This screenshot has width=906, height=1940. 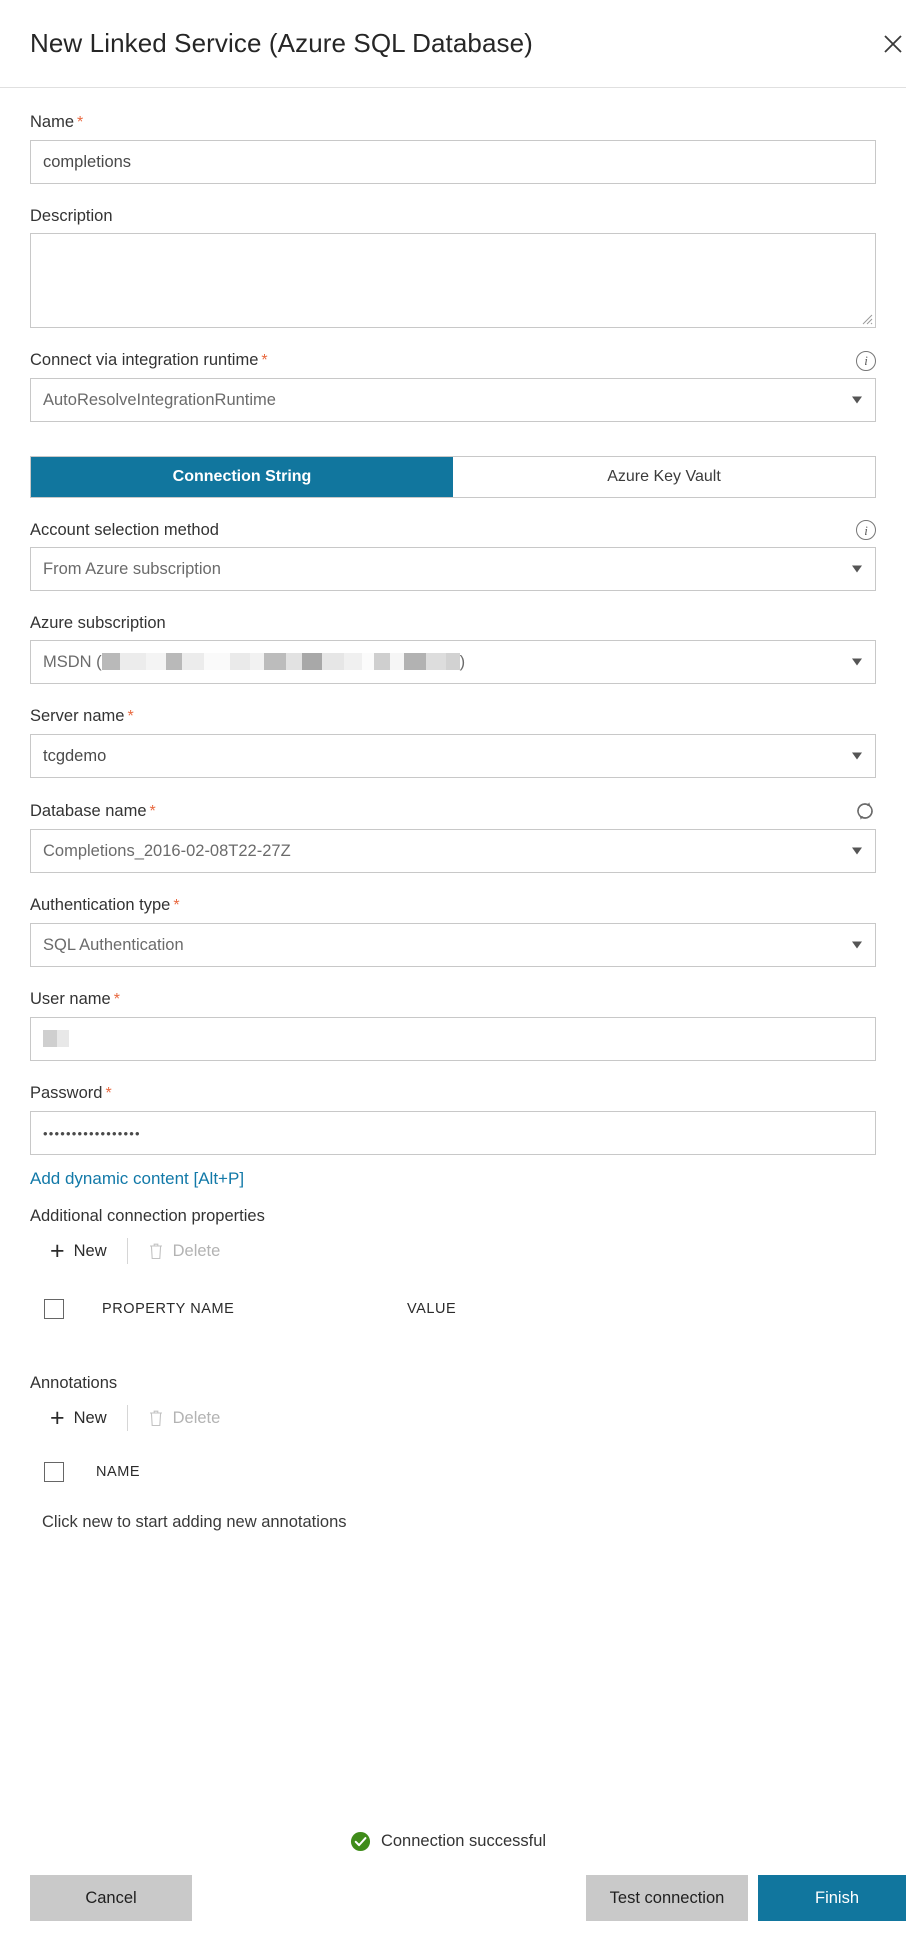 What do you see at coordinates (667, 1898) in the screenshot?
I see `test-connection-button: Test connection` at bounding box center [667, 1898].